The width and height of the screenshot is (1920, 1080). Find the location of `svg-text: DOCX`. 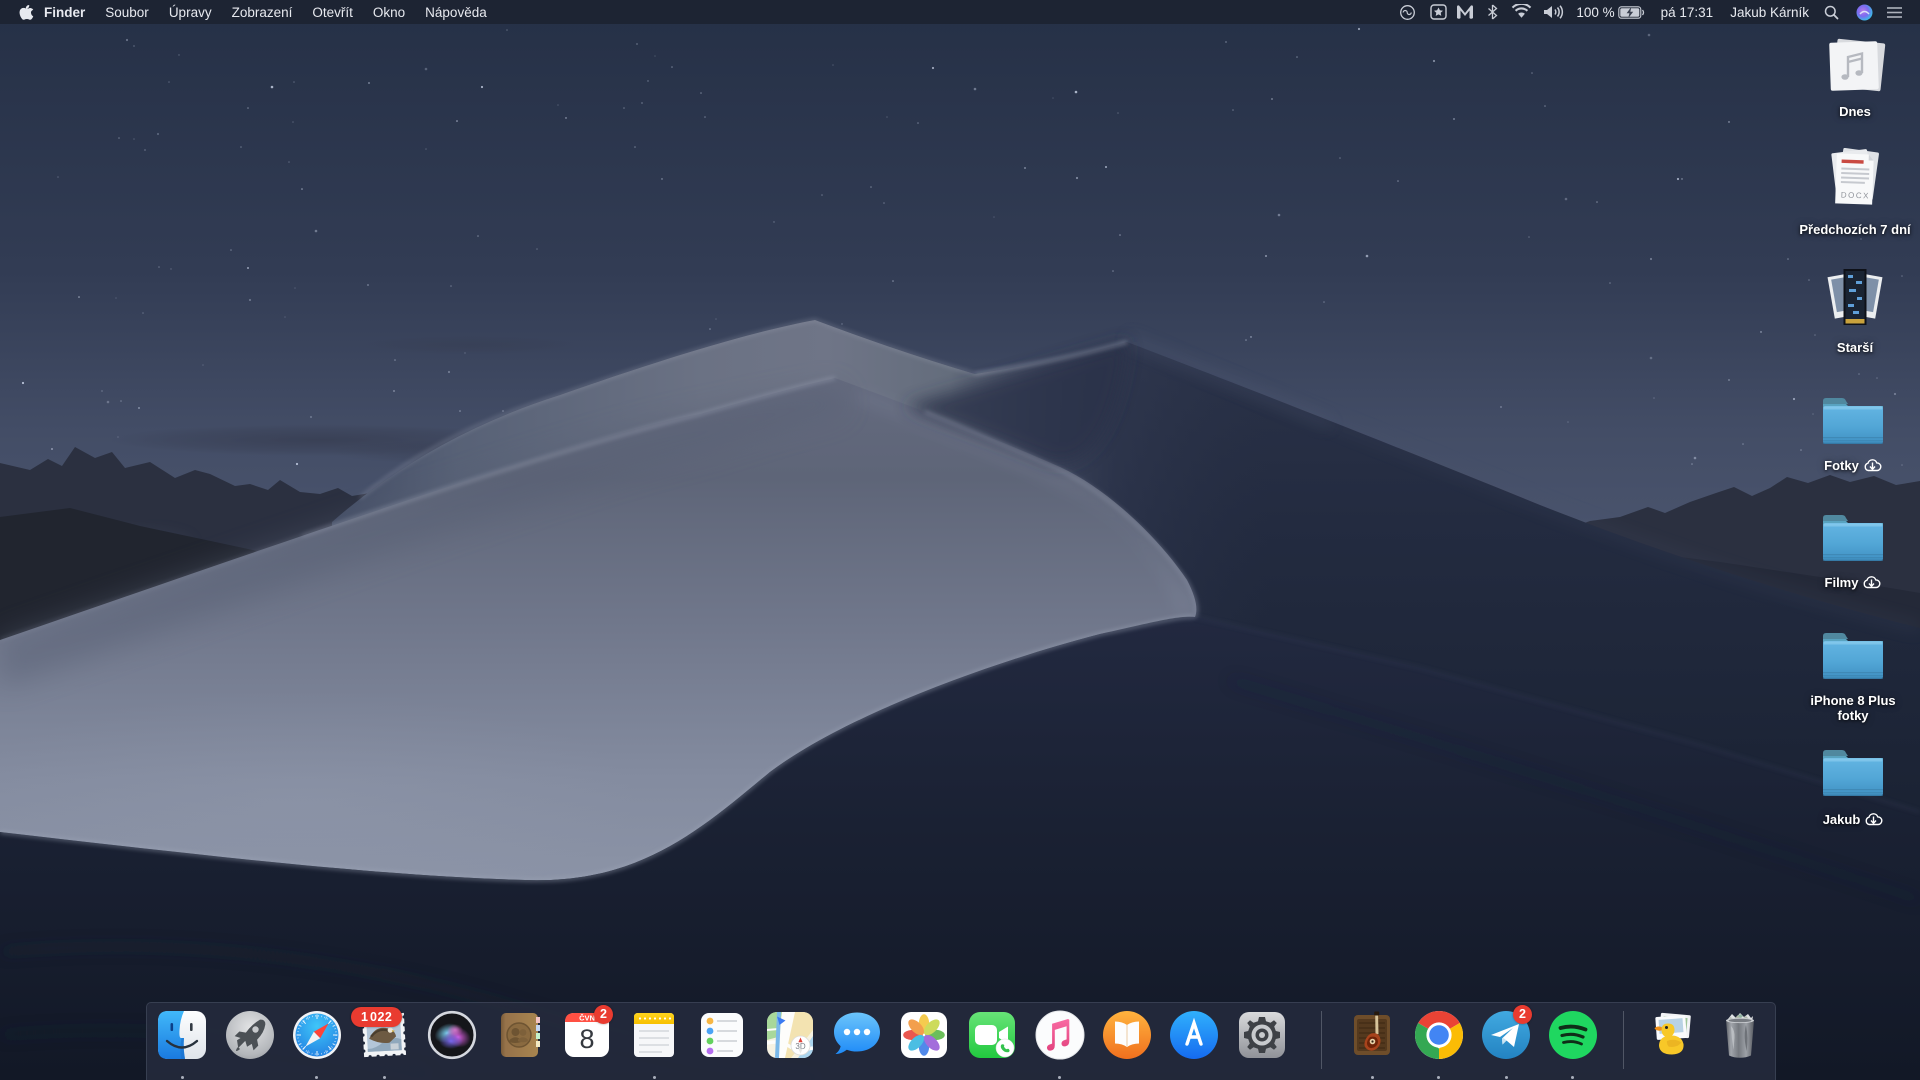

svg-text: DOCX is located at coordinates (1855, 196).